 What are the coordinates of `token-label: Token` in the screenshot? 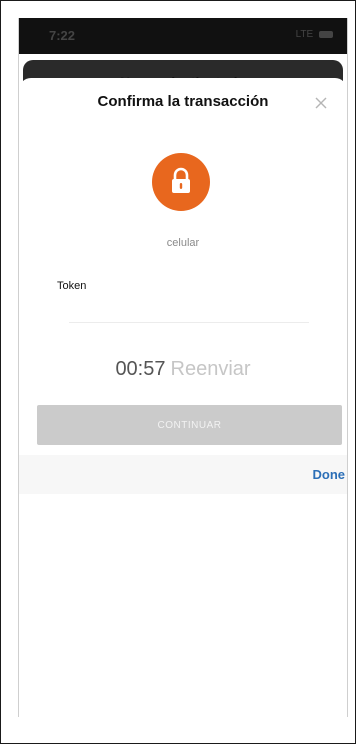 It's located at (72, 286).